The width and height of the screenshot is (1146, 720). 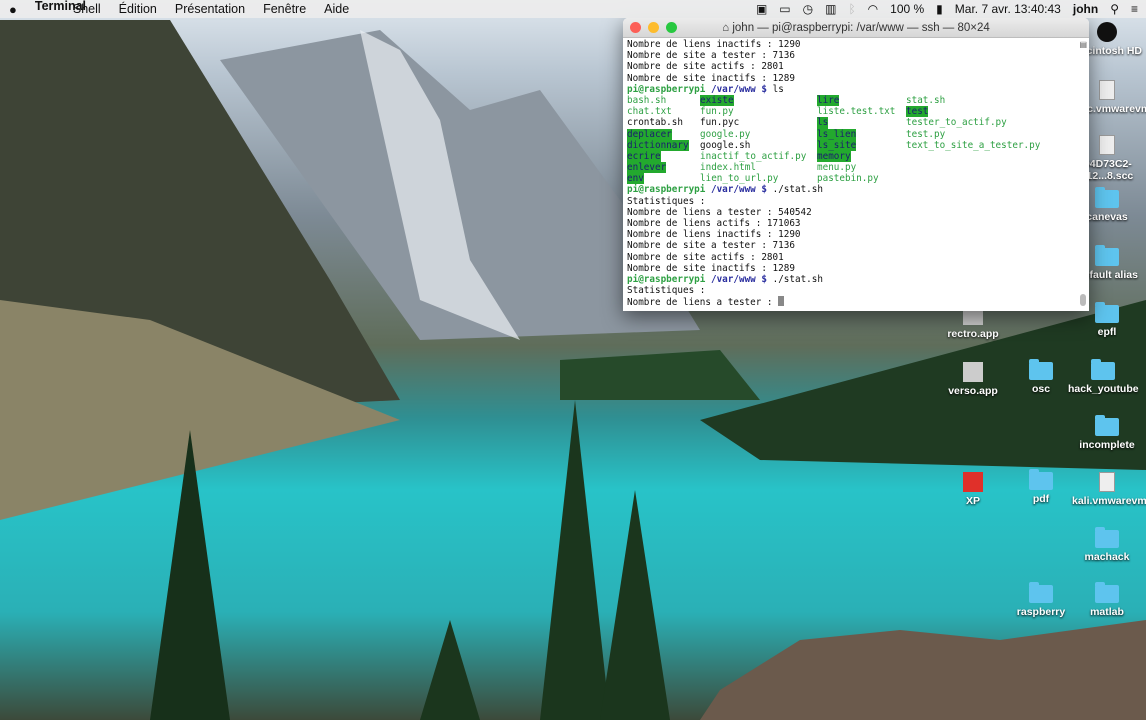 What do you see at coordinates (1134, 9) in the screenshot?
I see `notification-center-icon: ≡` at bounding box center [1134, 9].